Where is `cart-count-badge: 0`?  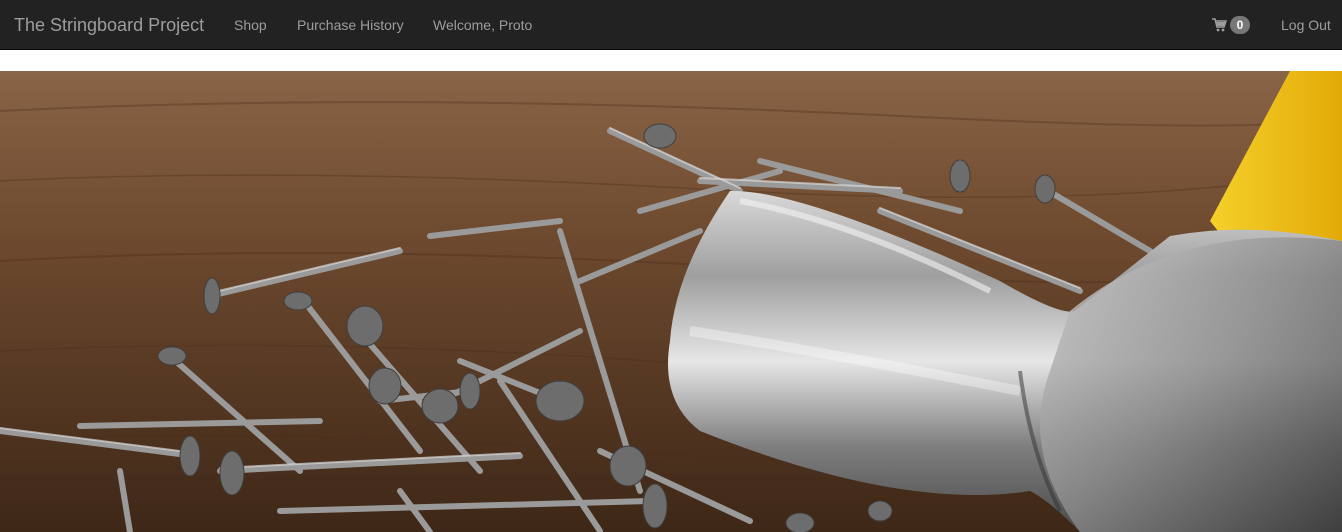
cart-count-badge: 0 is located at coordinates (1240, 25).